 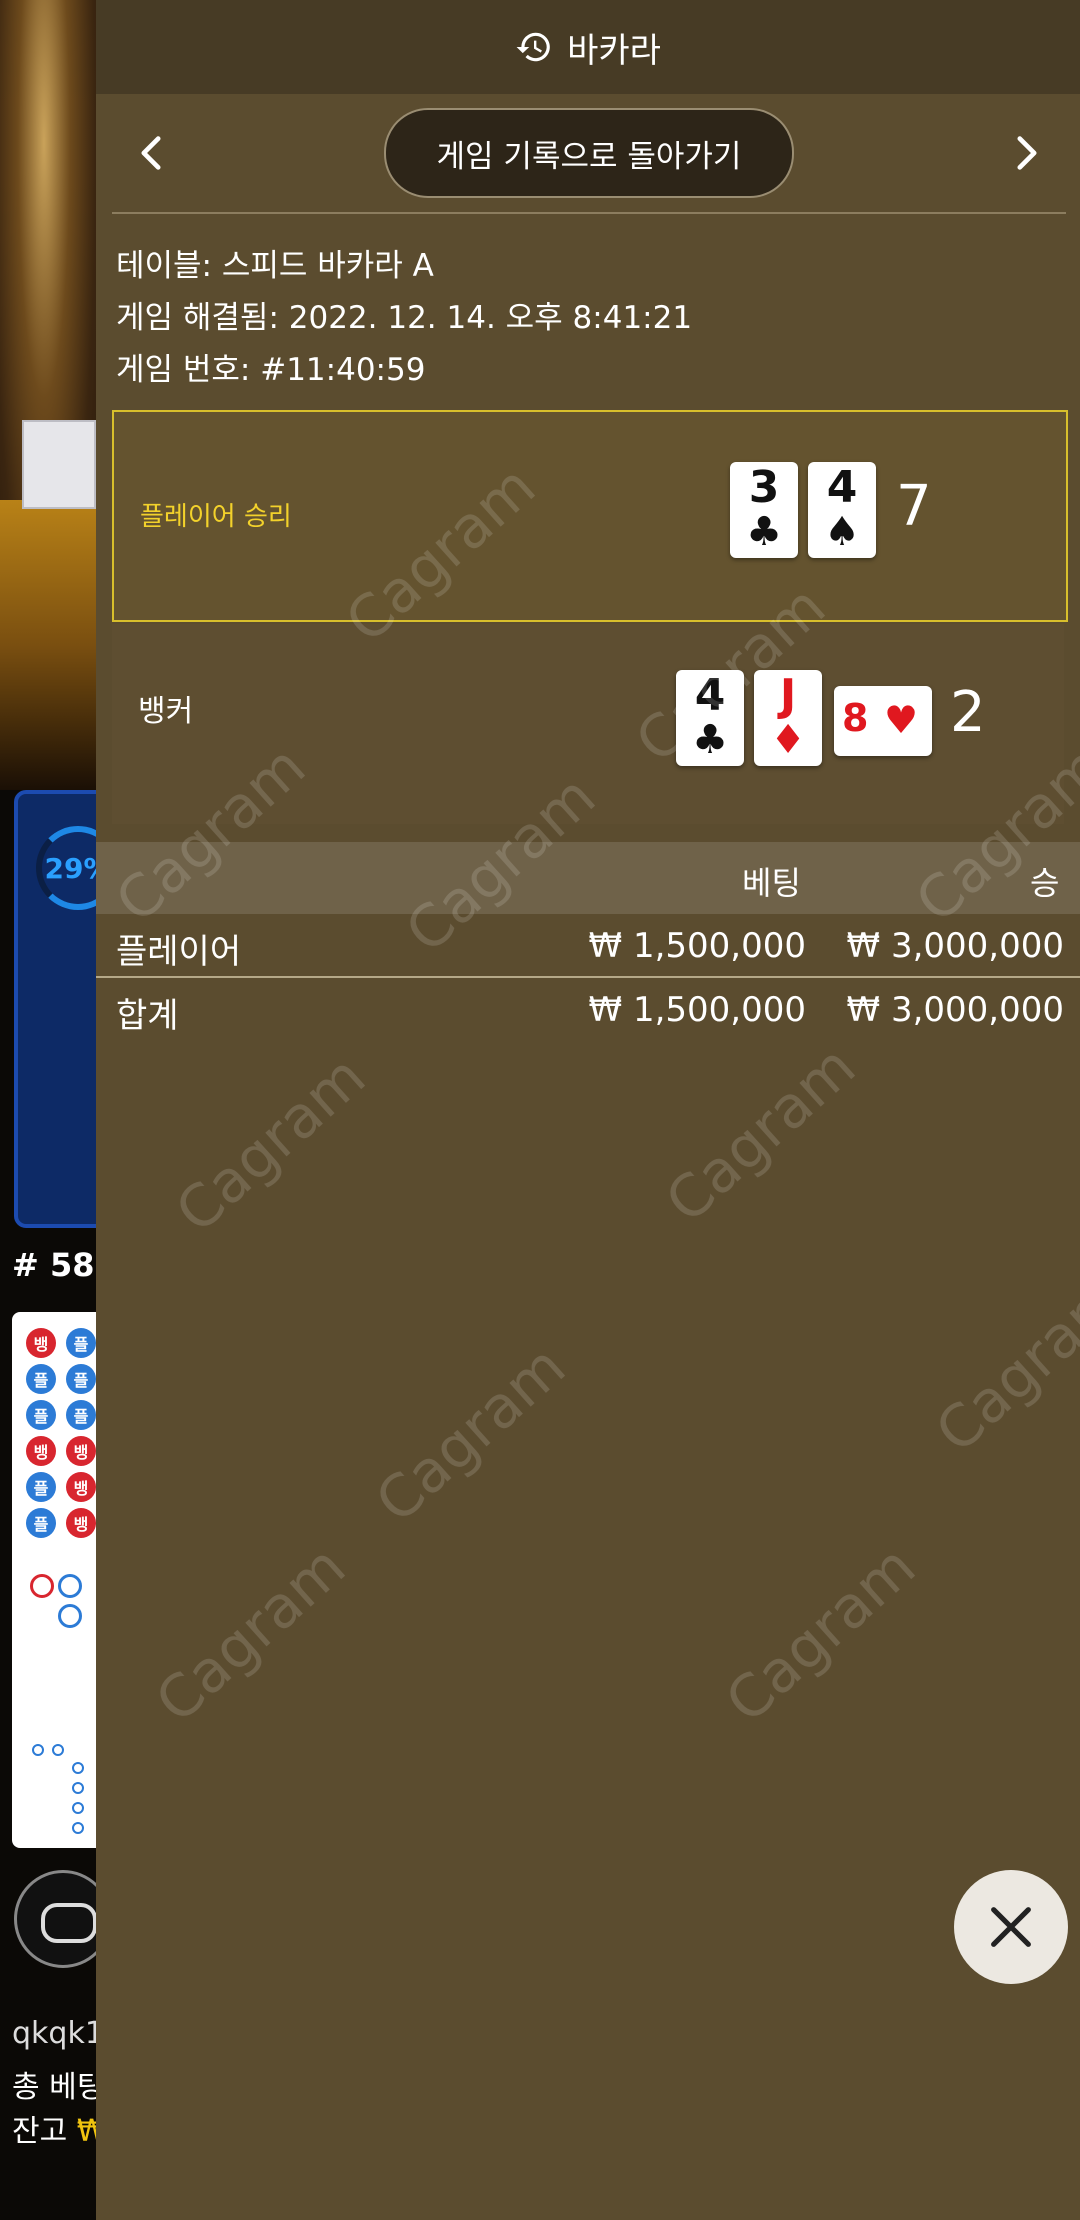 I want to click on panel-header: 바카라, so click(x=588, y=47).